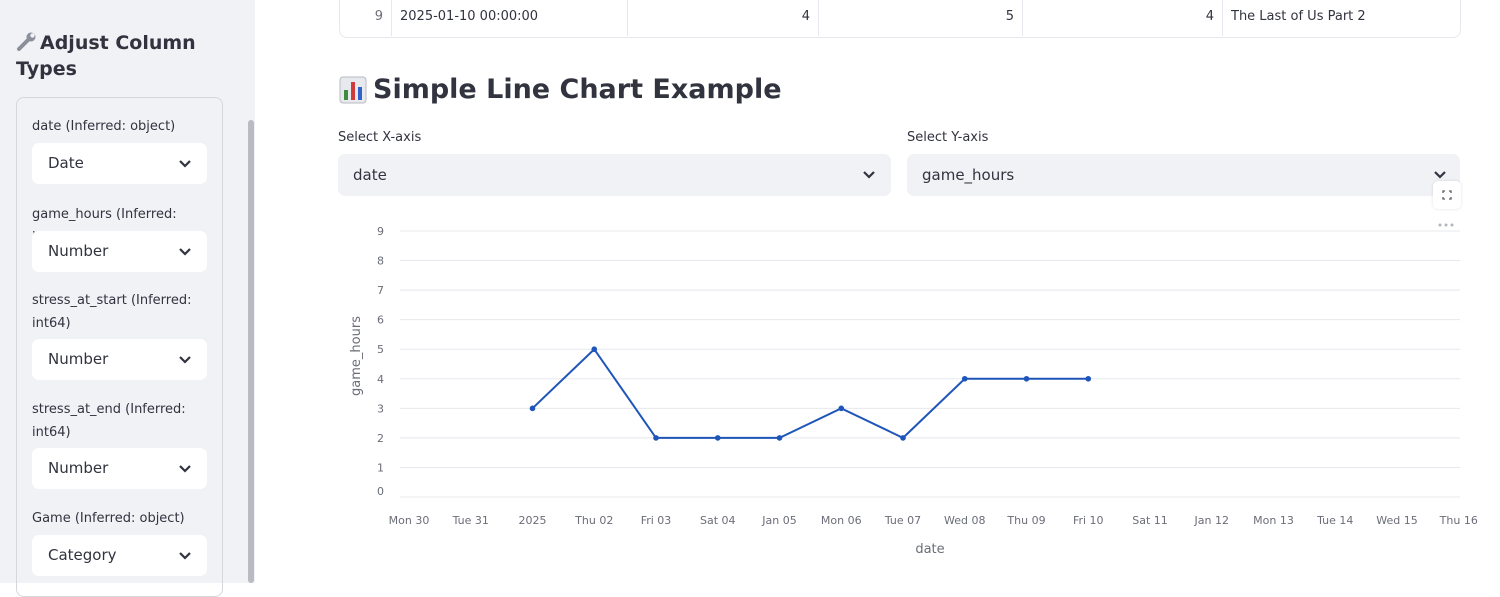 The width and height of the screenshot is (1500, 597). What do you see at coordinates (1211, 520) in the screenshot?
I see `x-tick-label: Jan 12` at bounding box center [1211, 520].